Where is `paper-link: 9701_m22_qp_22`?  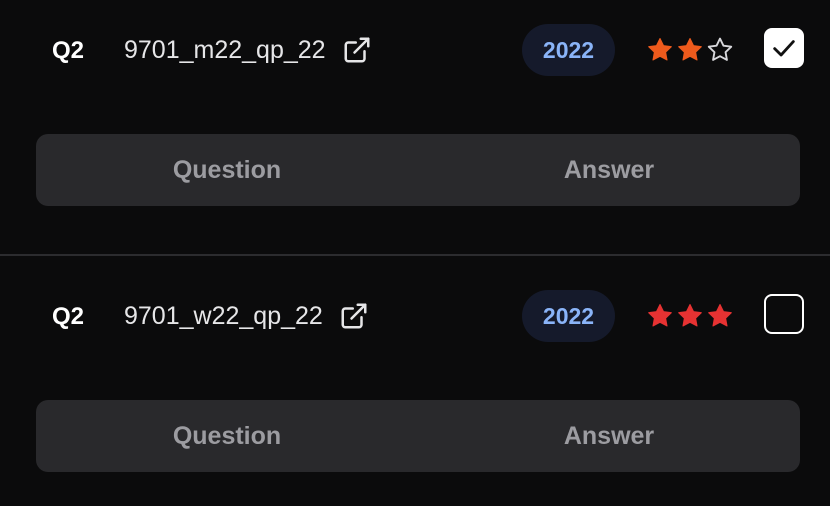 paper-link: 9701_m22_qp_22 is located at coordinates (248, 50).